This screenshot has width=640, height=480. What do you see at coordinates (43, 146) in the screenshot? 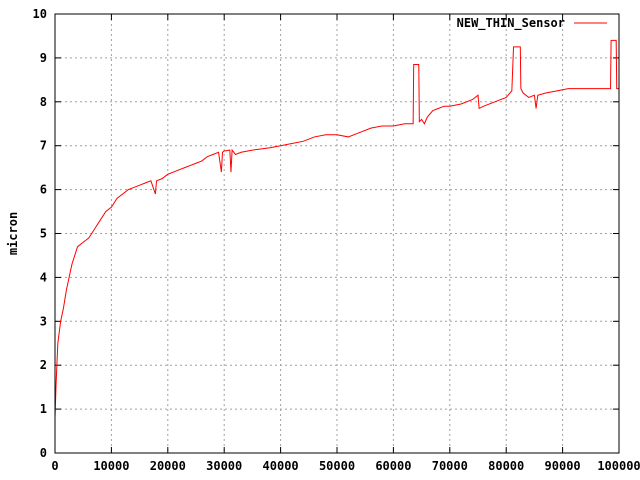
I see `y-tick-label: 7` at bounding box center [43, 146].